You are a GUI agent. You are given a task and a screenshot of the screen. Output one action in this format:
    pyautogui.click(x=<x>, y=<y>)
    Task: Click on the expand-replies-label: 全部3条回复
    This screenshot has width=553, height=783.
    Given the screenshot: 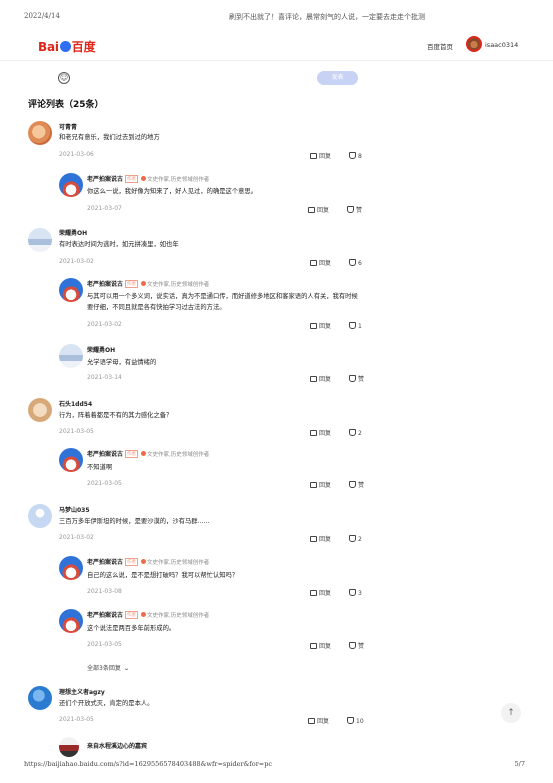 What is the action you would take?
    pyautogui.click(x=104, y=668)
    